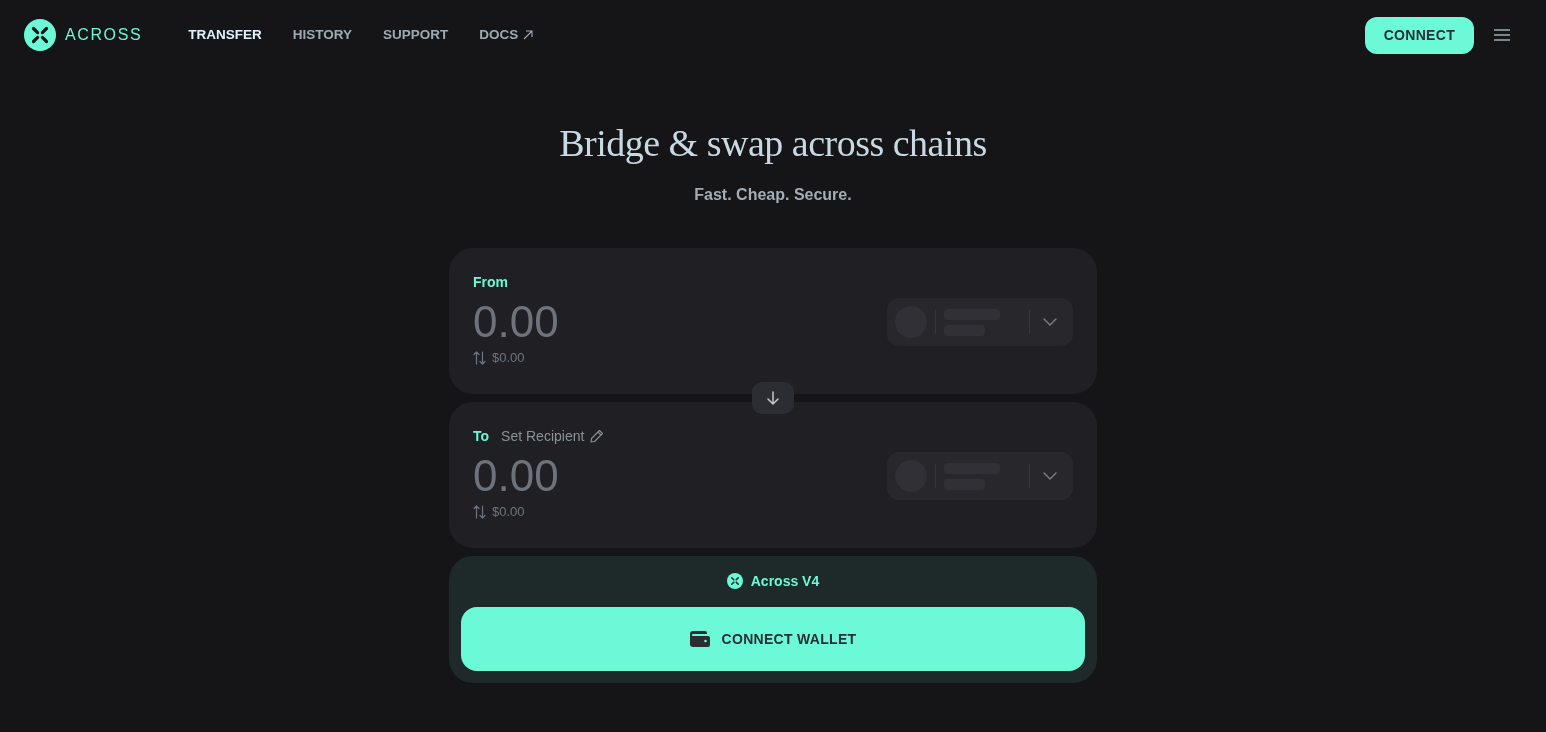  I want to click on connect-wallet-button: CONNECT WALLET, so click(773, 639).